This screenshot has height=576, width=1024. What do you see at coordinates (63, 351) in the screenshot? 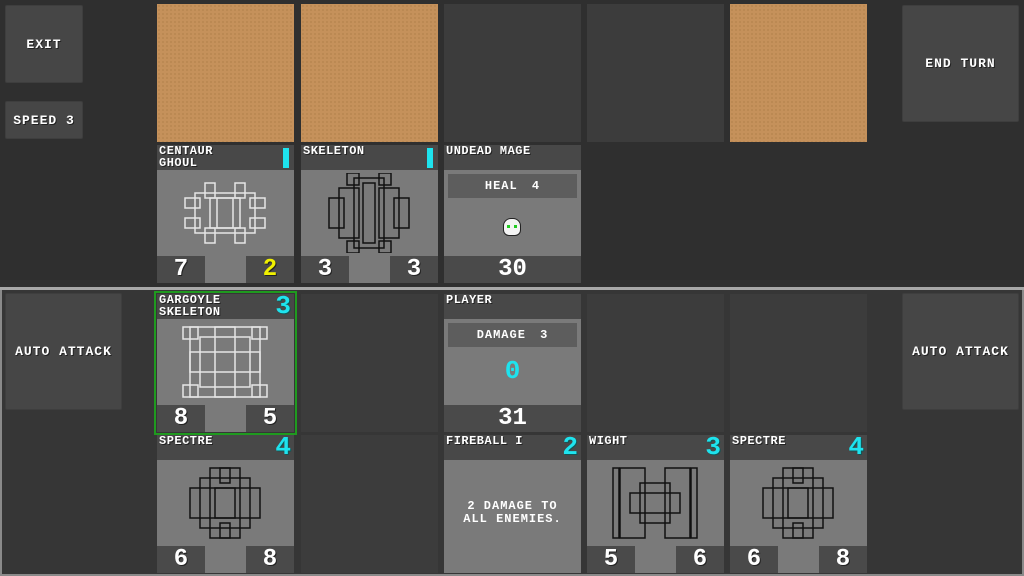
I see `auto-attack-left-button: Auto Attack` at bounding box center [63, 351].